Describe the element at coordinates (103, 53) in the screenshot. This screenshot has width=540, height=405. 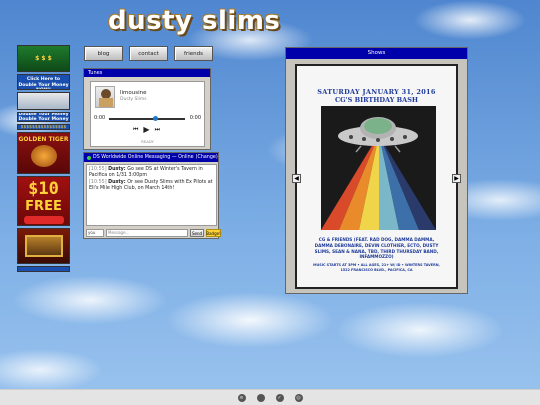
I see `nav-blog-button: blog` at that location.